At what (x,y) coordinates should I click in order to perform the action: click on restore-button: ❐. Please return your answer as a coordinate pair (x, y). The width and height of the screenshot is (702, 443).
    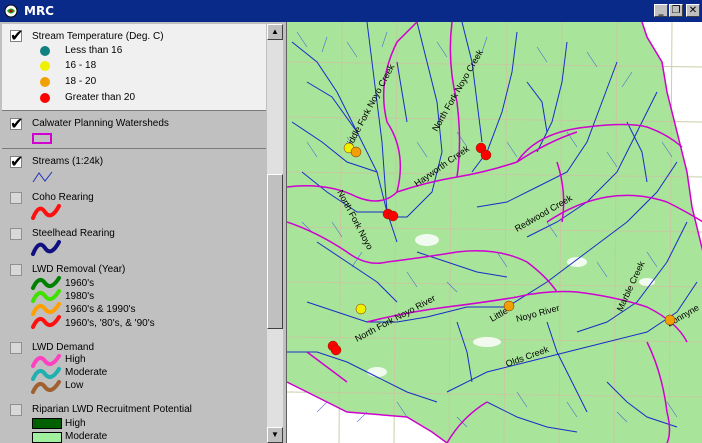
    Looking at the image, I should click on (676, 10).